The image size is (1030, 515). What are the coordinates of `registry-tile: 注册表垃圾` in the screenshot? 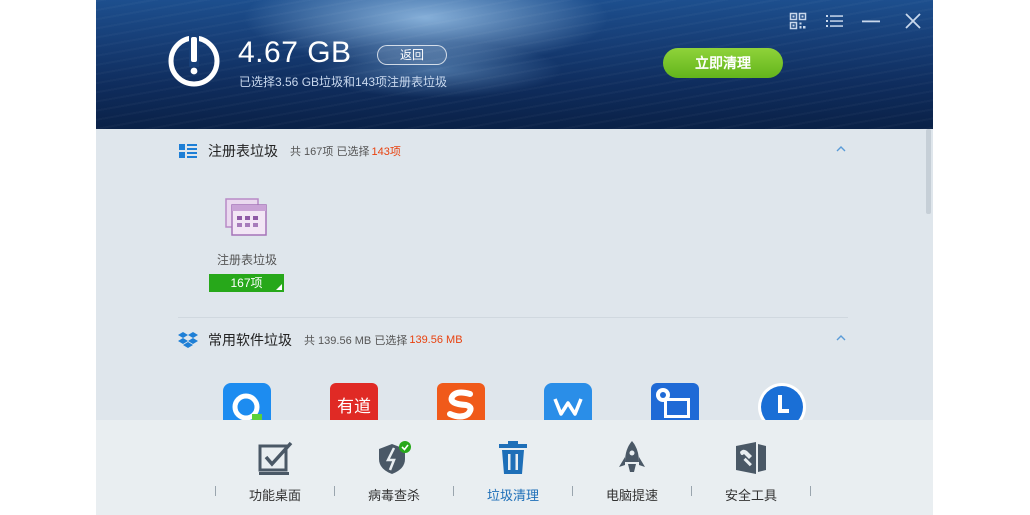 It's located at (247, 232).